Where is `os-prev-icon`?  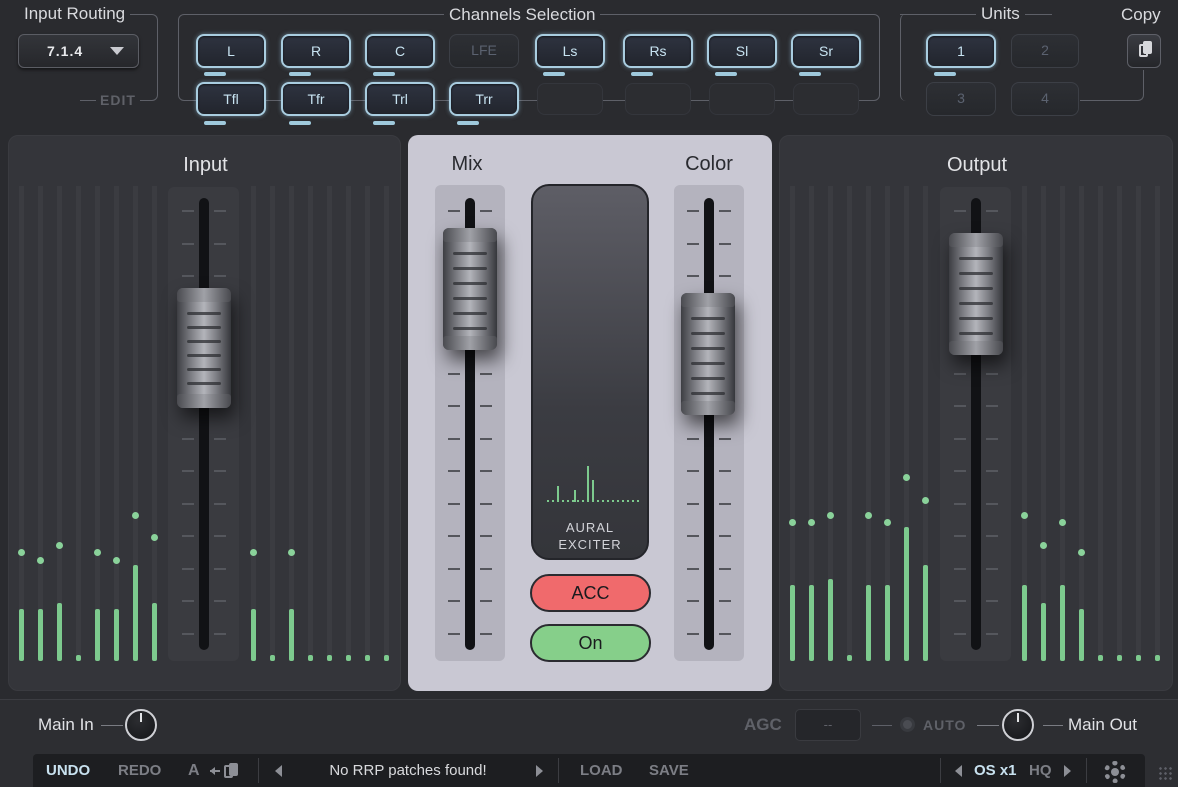 os-prev-icon is located at coordinates (958, 771).